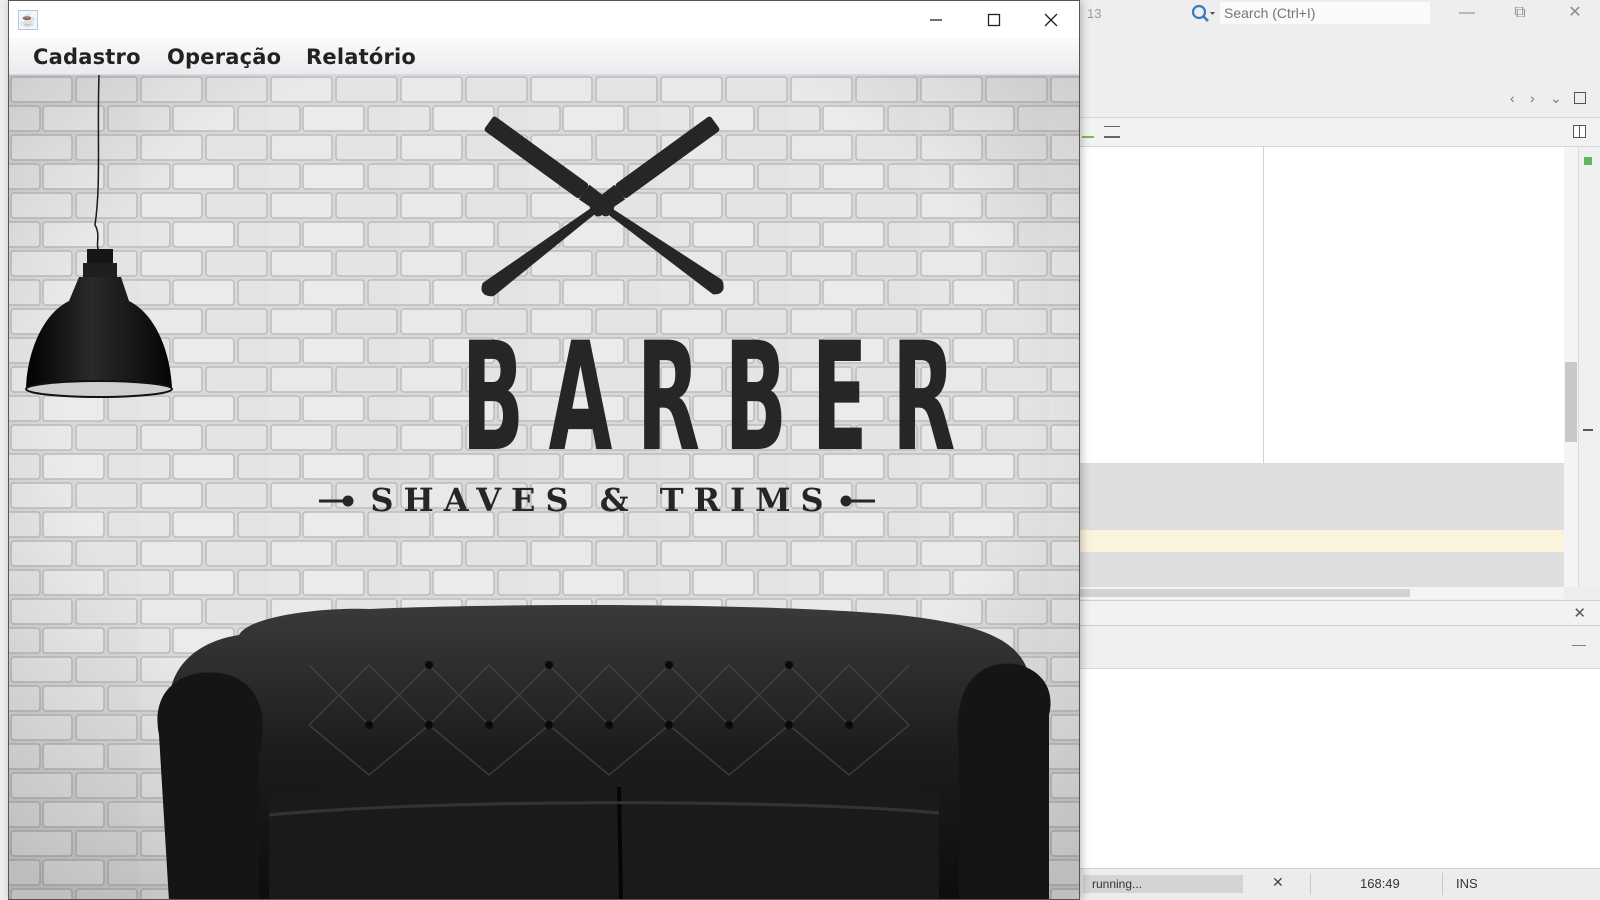  I want to click on editor-horizontal-scrollbar, so click(1322, 593).